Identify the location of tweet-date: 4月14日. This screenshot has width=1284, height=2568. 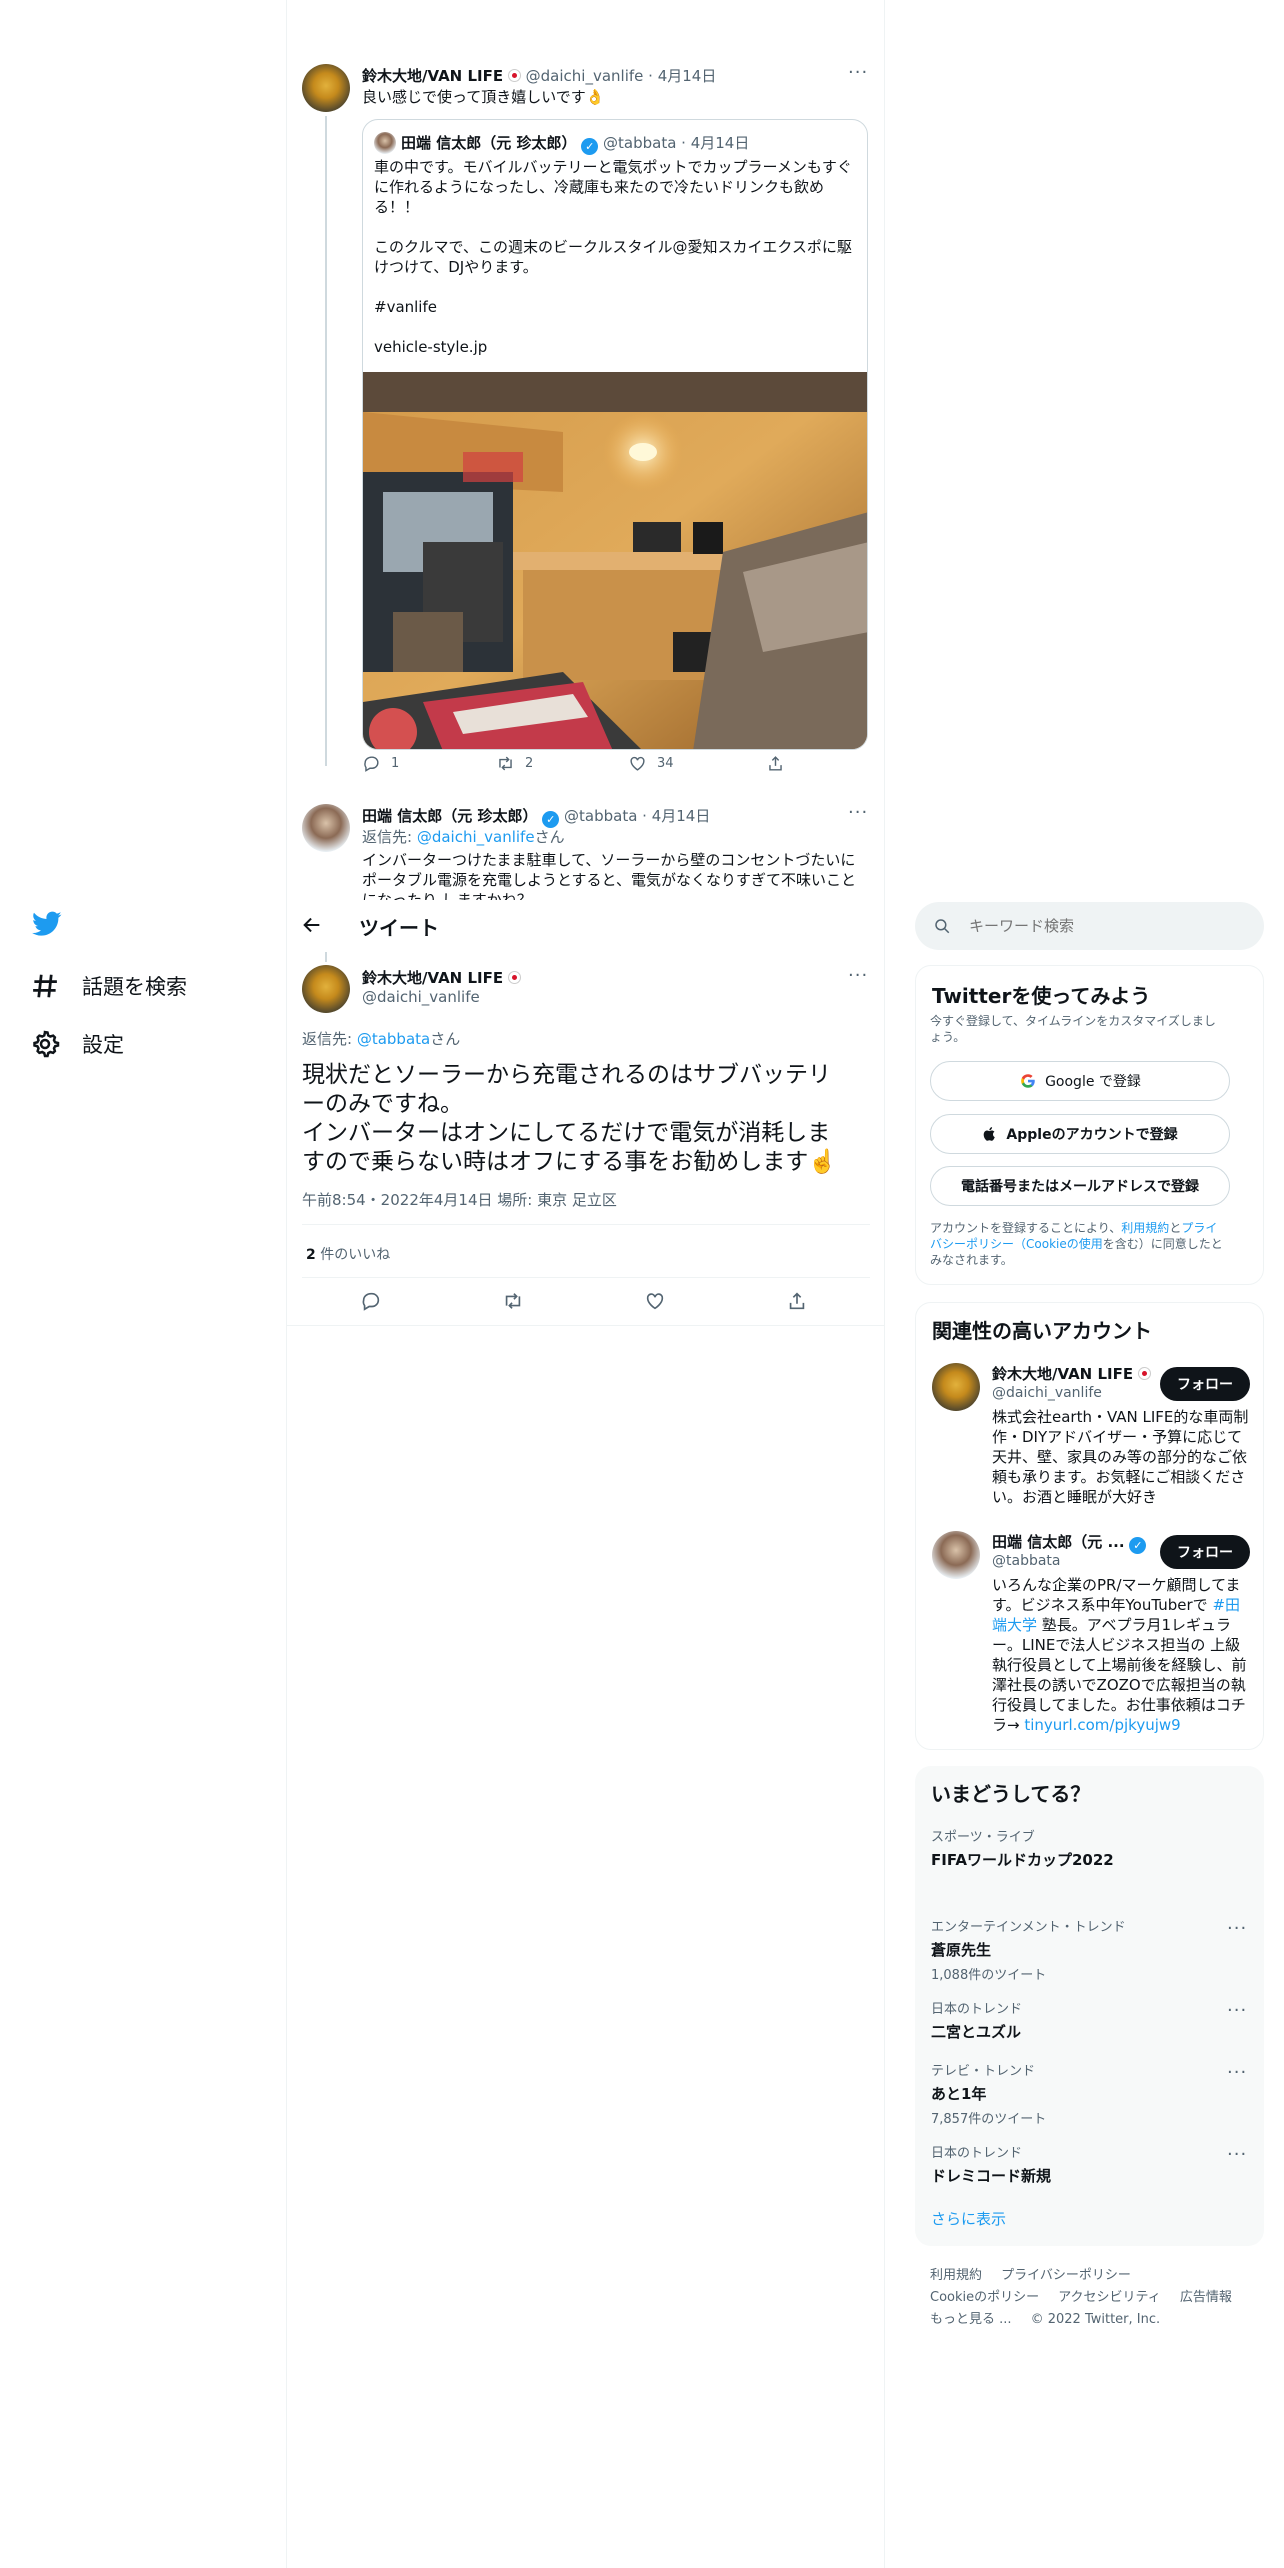
(687, 76).